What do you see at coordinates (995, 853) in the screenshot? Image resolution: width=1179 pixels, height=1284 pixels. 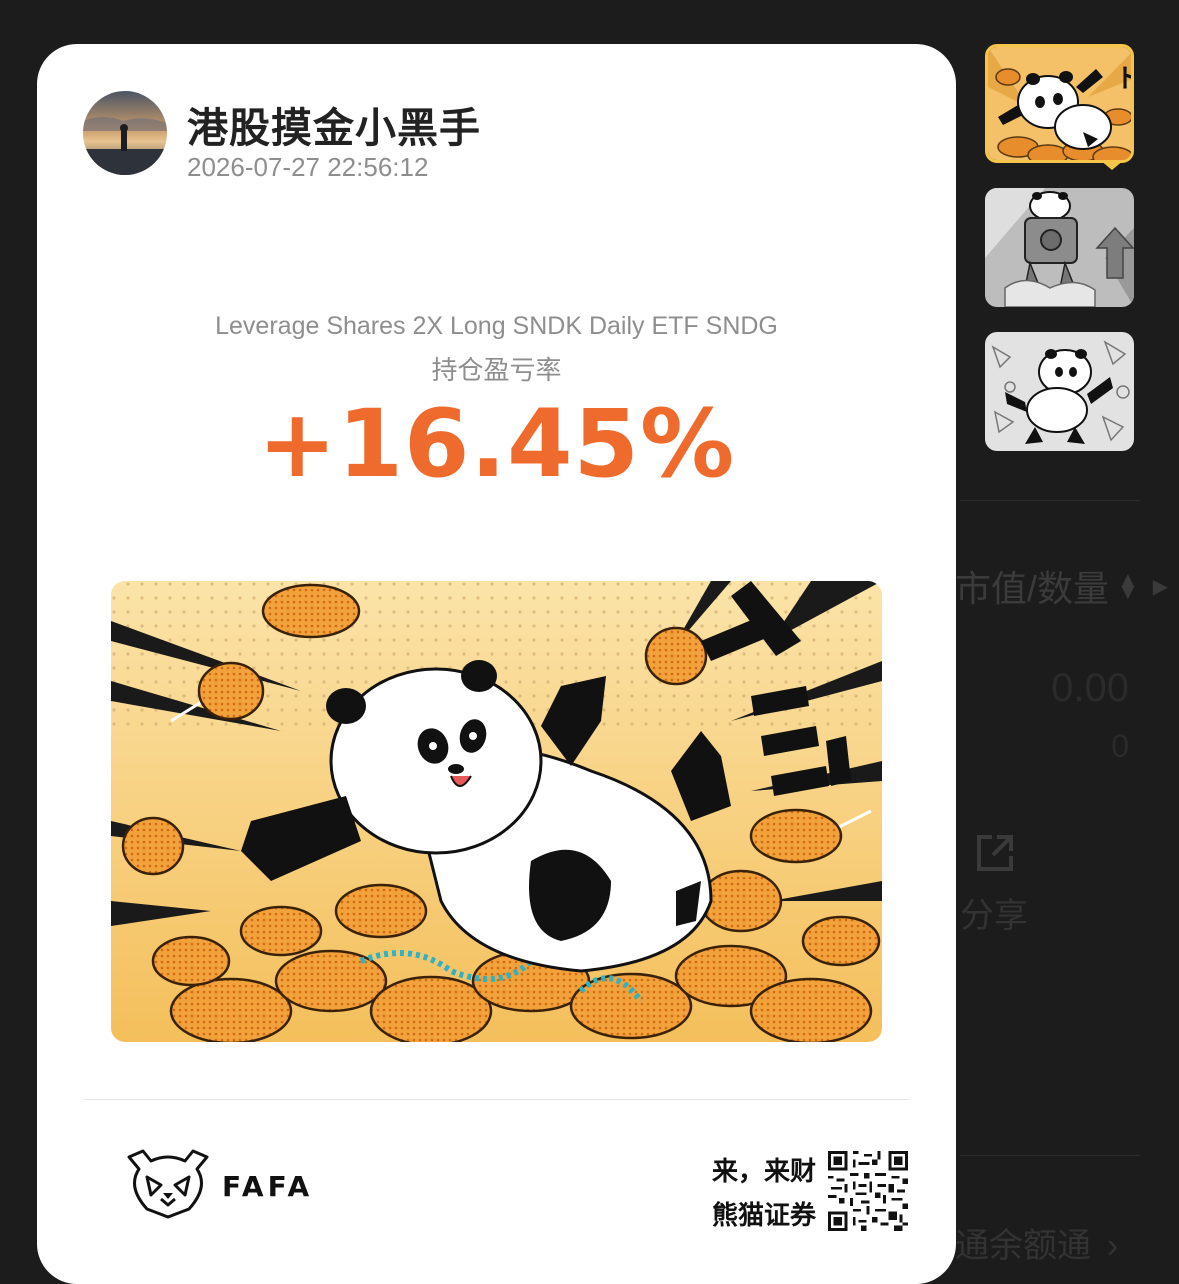 I see `share-icon` at bounding box center [995, 853].